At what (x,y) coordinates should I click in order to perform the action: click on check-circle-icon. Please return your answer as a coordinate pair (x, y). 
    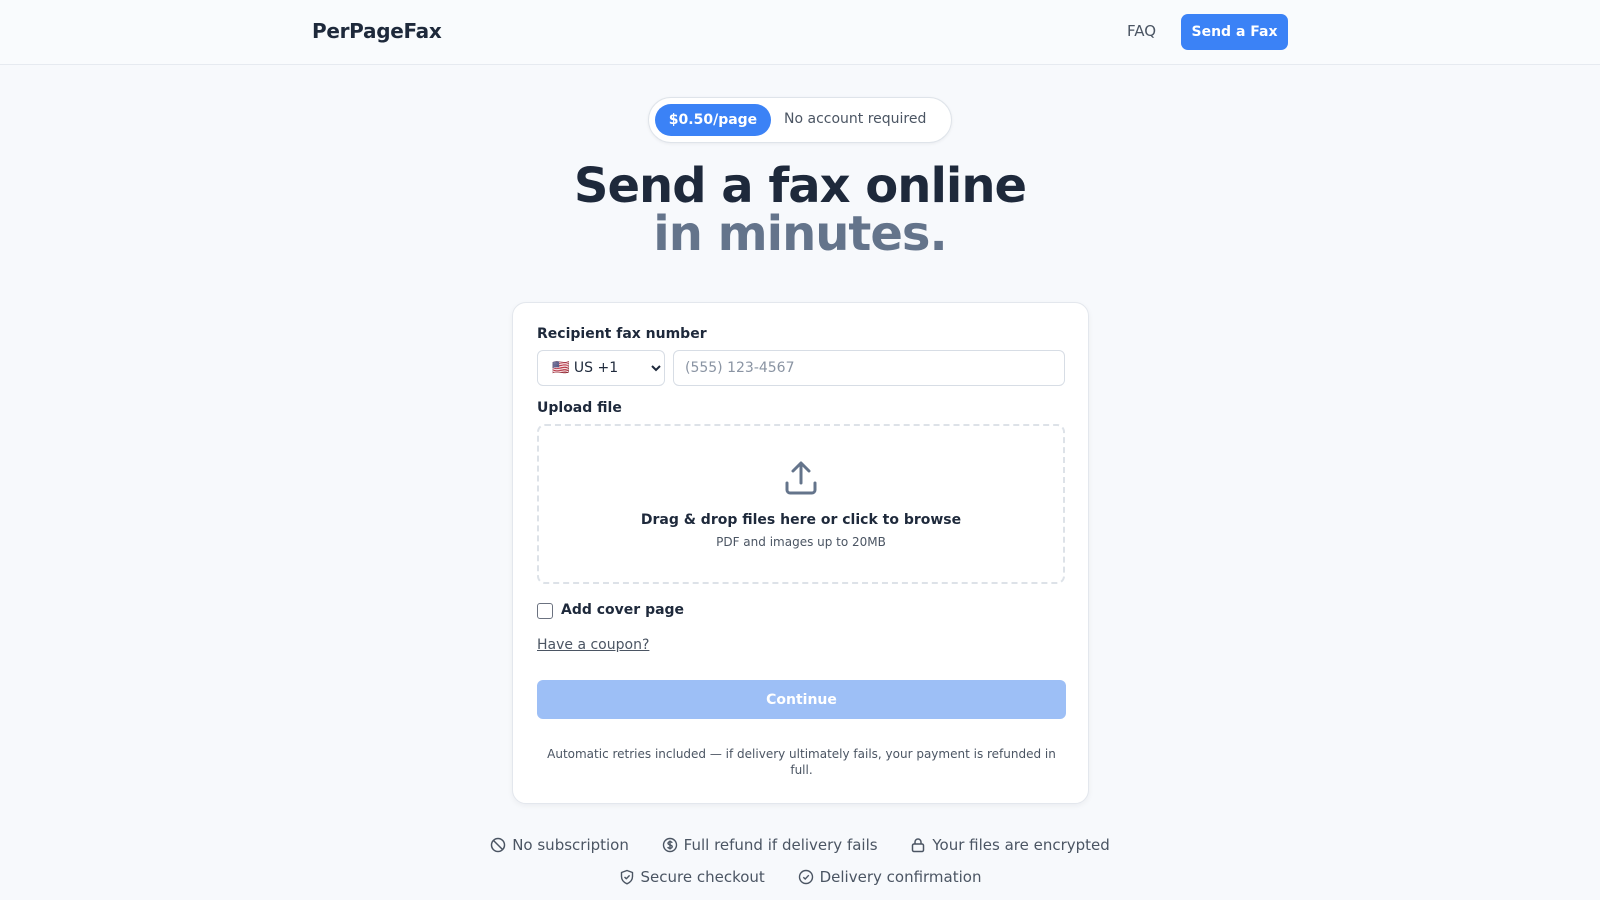
    Looking at the image, I should click on (805, 877).